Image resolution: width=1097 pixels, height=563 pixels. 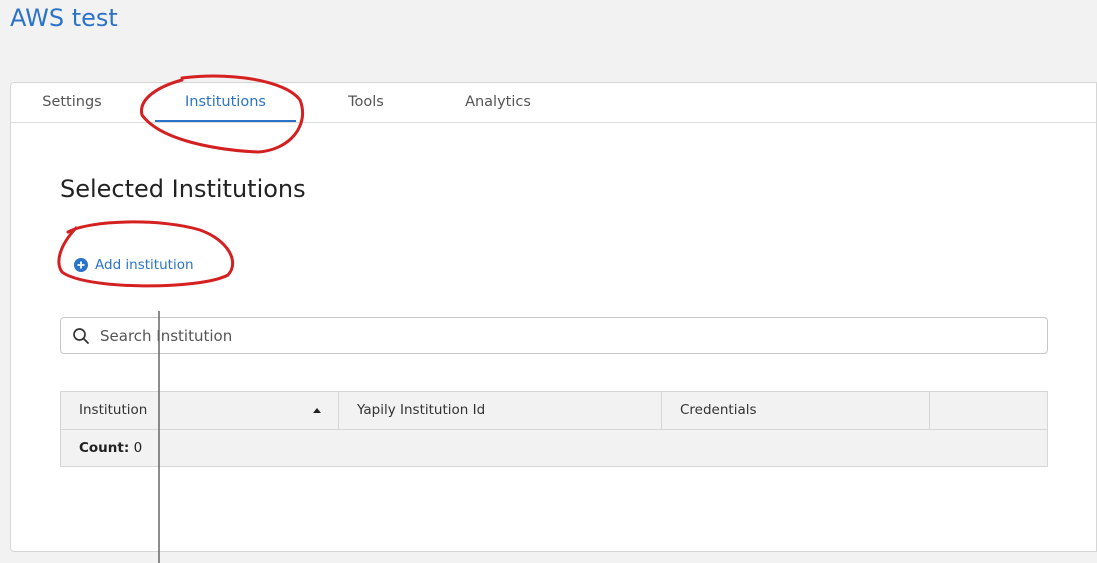 What do you see at coordinates (113, 410) in the screenshot?
I see `column-header-label: Institution` at bounding box center [113, 410].